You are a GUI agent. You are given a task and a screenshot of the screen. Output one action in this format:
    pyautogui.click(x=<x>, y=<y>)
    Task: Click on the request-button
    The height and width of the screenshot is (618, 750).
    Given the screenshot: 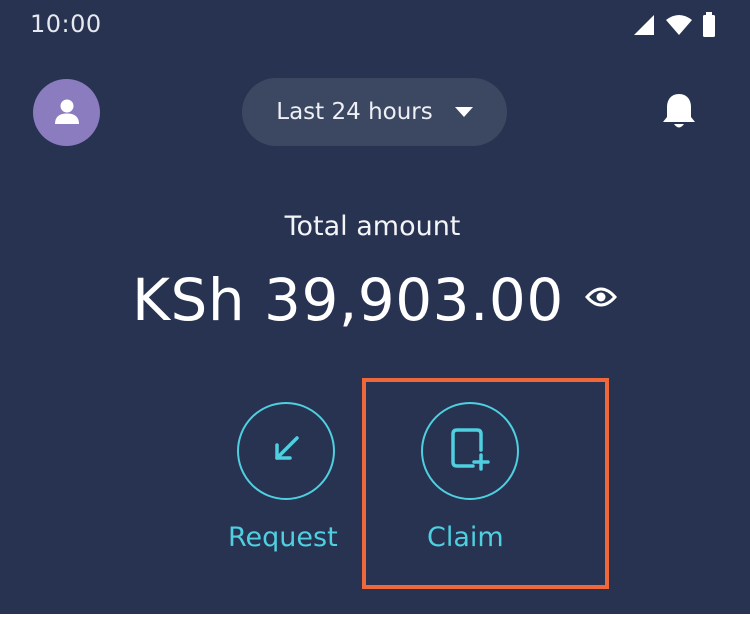 What is the action you would take?
    pyautogui.click(x=286, y=451)
    